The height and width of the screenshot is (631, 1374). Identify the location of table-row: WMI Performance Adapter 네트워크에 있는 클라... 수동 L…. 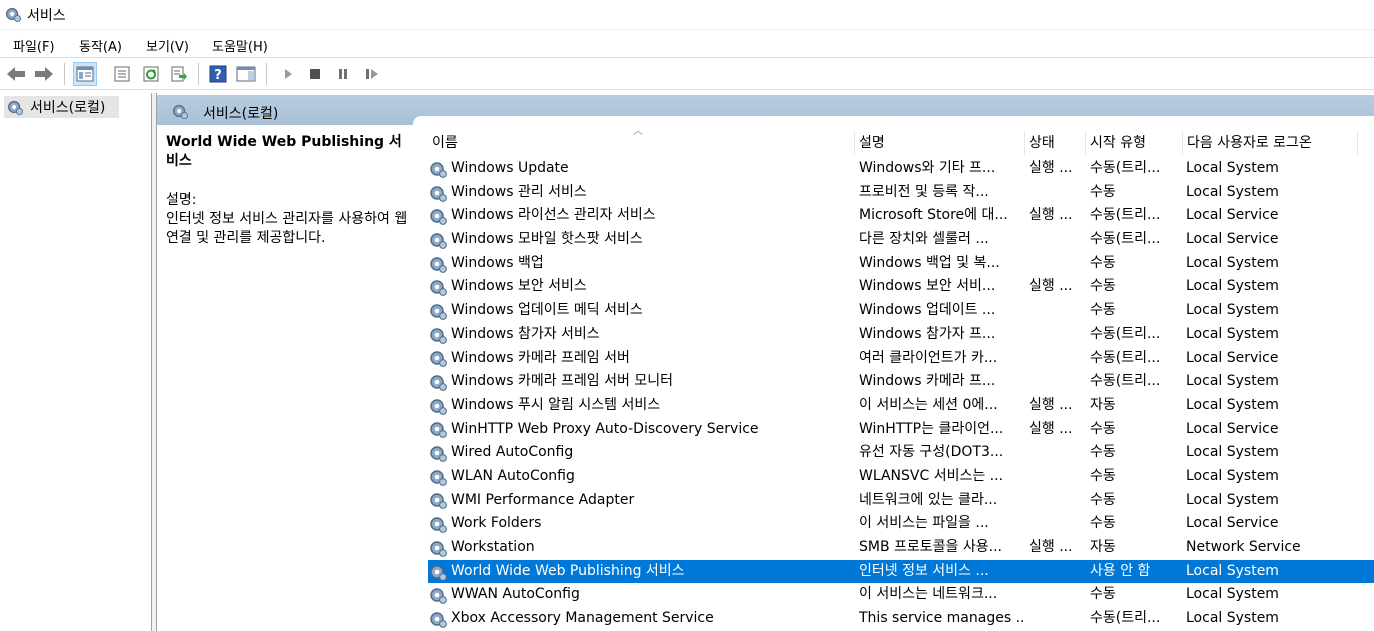
(901, 501).